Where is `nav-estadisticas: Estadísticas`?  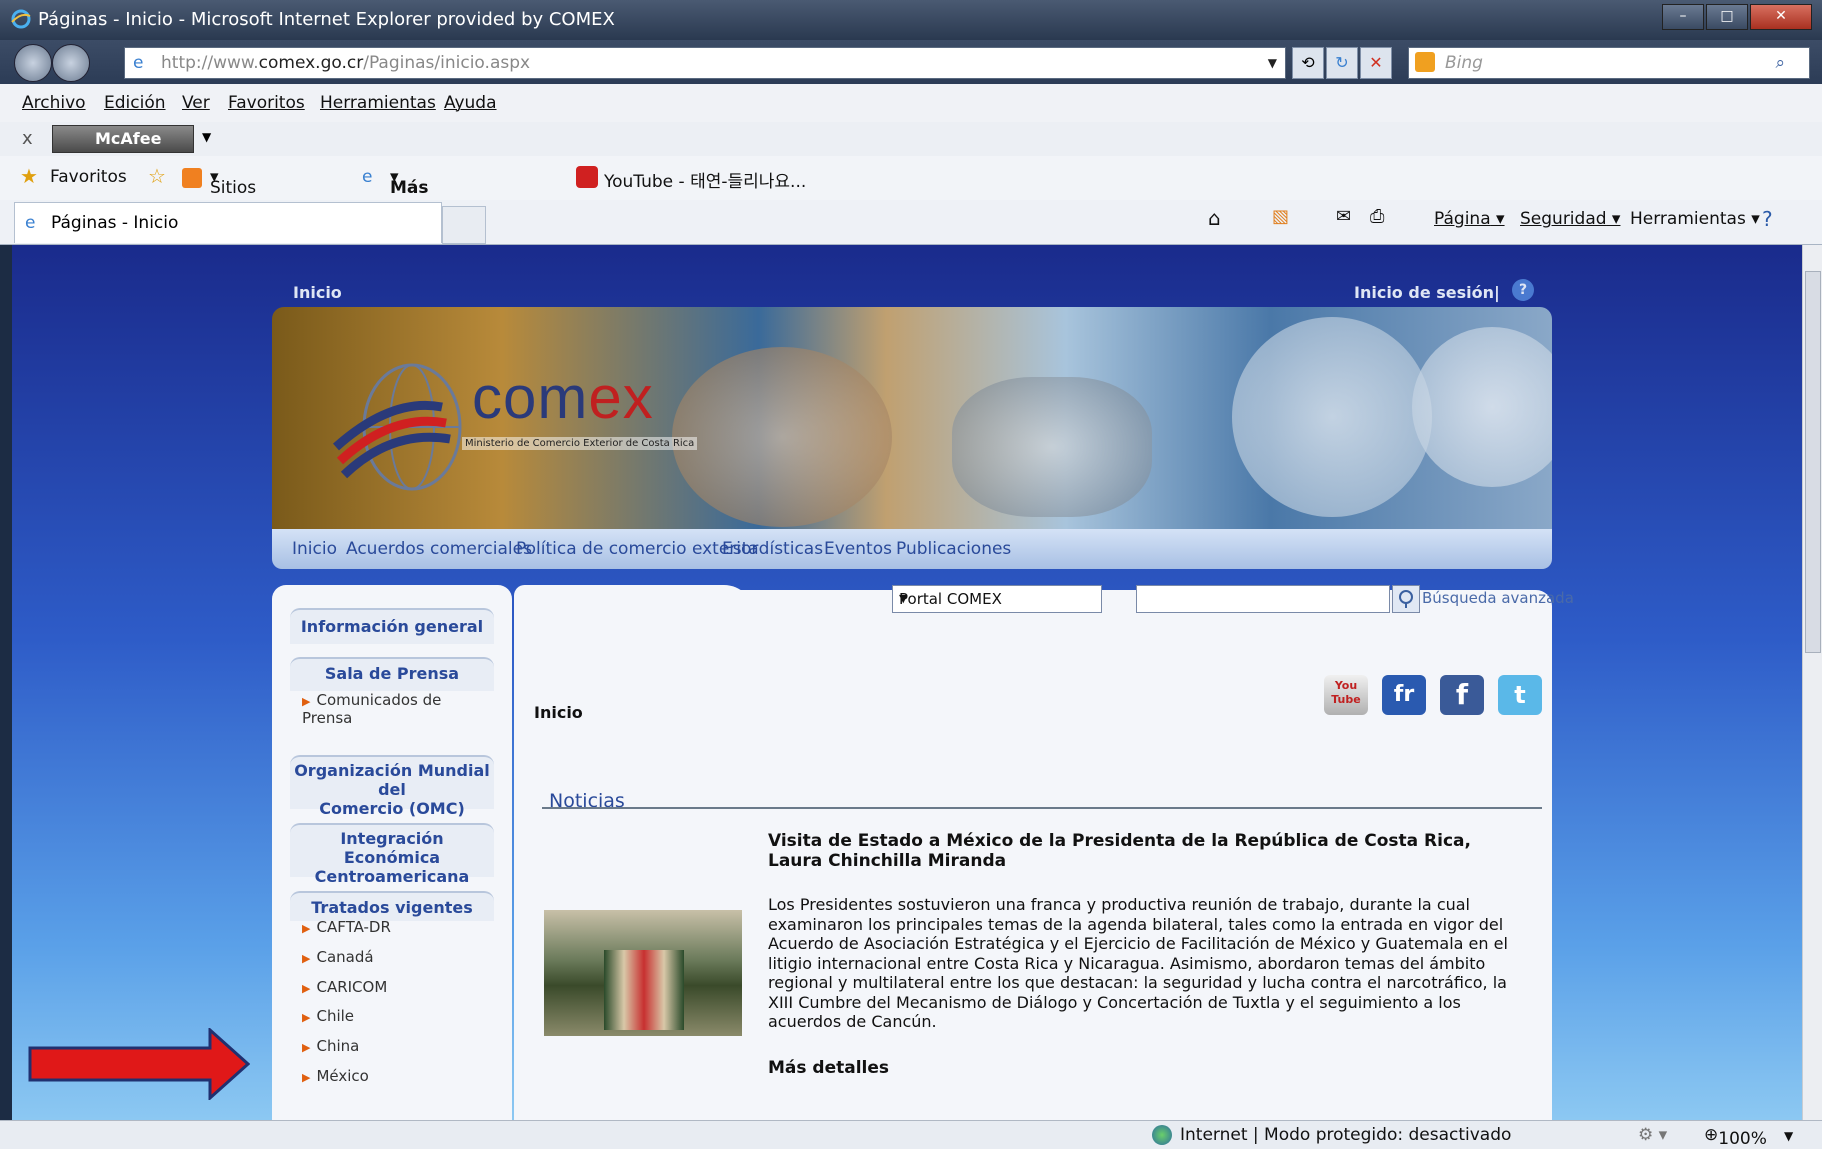 nav-estadisticas: Estadísticas is located at coordinates (772, 549).